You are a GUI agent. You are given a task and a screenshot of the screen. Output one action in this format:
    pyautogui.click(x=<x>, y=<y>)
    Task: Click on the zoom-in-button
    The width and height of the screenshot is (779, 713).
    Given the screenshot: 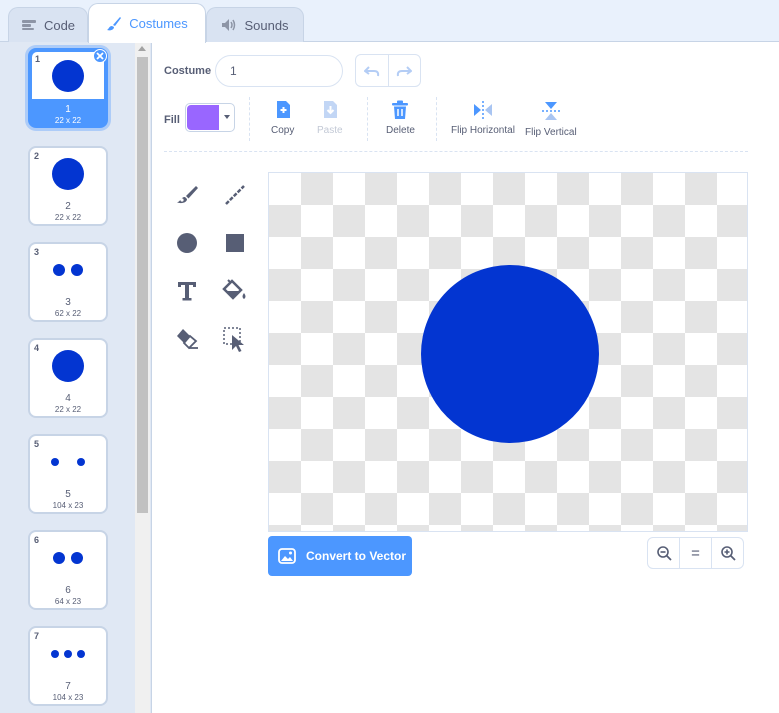 What is the action you would take?
    pyautogui.click(x=727, y=553)
    